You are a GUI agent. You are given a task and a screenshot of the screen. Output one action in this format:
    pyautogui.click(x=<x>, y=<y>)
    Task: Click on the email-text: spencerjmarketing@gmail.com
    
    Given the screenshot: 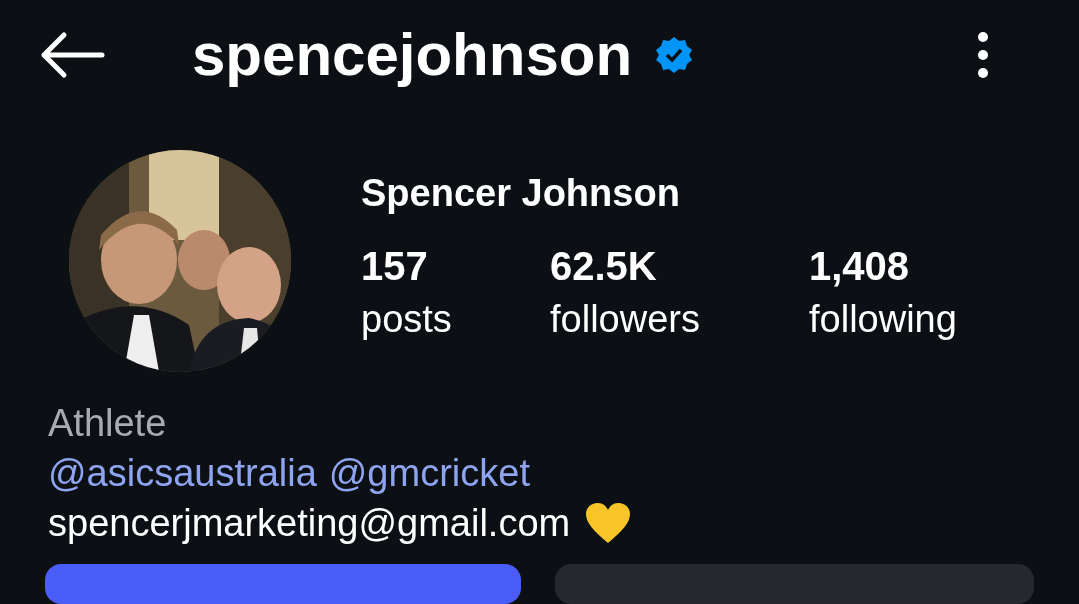 What is the action you would take?
    pyautogui.click(x=309, y=523)
    